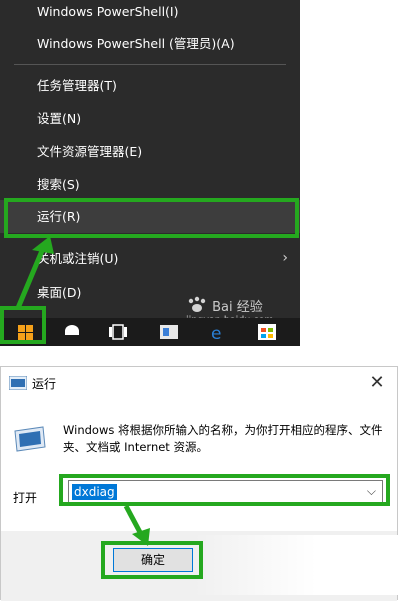 This screenshot has height=601, width=403. I want to click on watermark-text: Bai 经验, so click(237, 307).